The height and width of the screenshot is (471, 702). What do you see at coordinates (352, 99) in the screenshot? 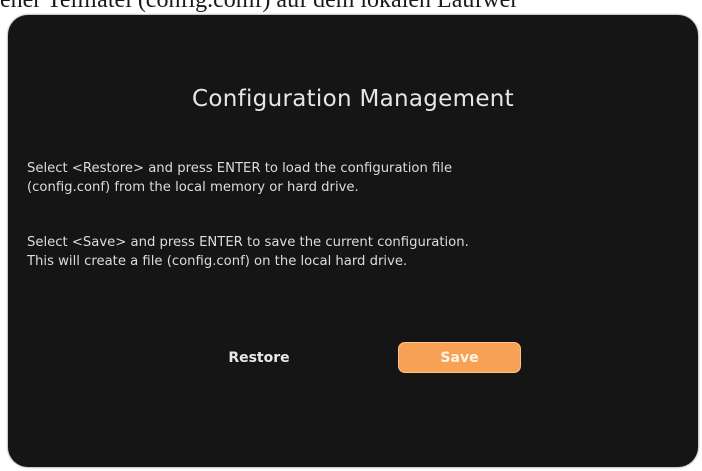
I see `dialog-title: Configuration Management` at bounding box center [352, 99].